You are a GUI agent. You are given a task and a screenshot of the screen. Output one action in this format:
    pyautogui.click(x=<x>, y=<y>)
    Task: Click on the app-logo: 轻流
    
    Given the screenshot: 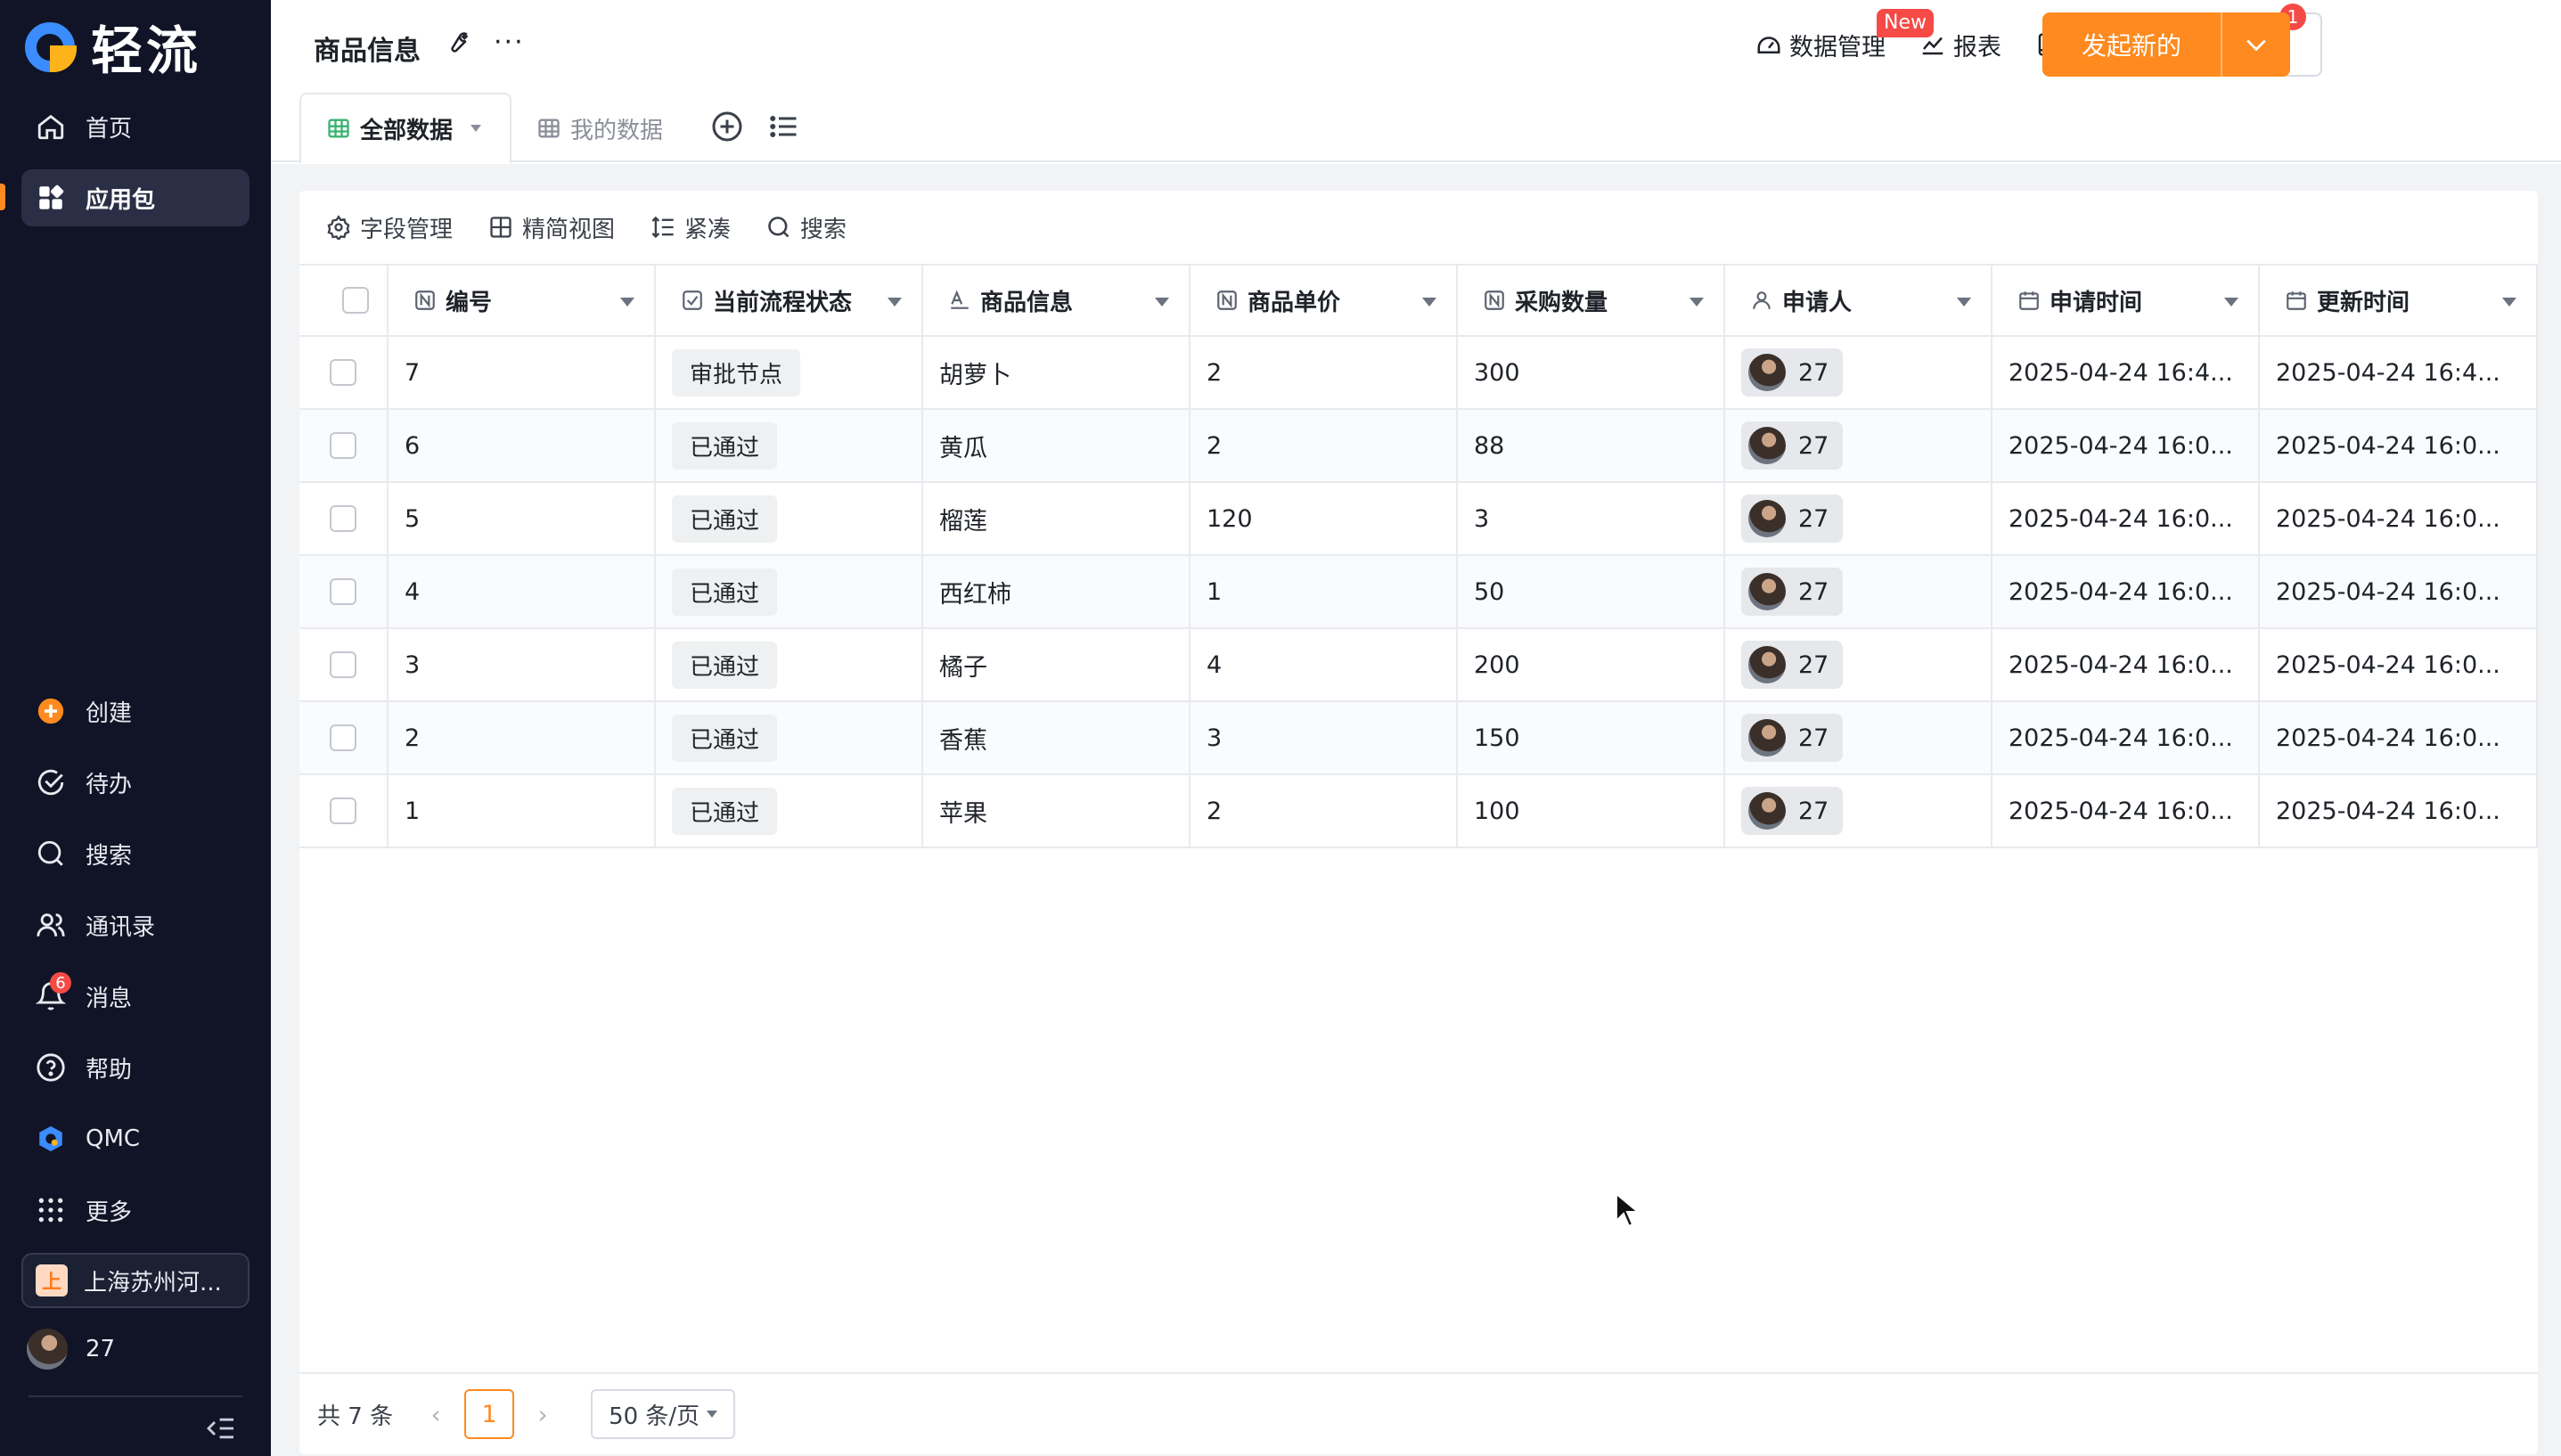 What is the action you would take?
    pyautogui.click(x=112, y=48)
    